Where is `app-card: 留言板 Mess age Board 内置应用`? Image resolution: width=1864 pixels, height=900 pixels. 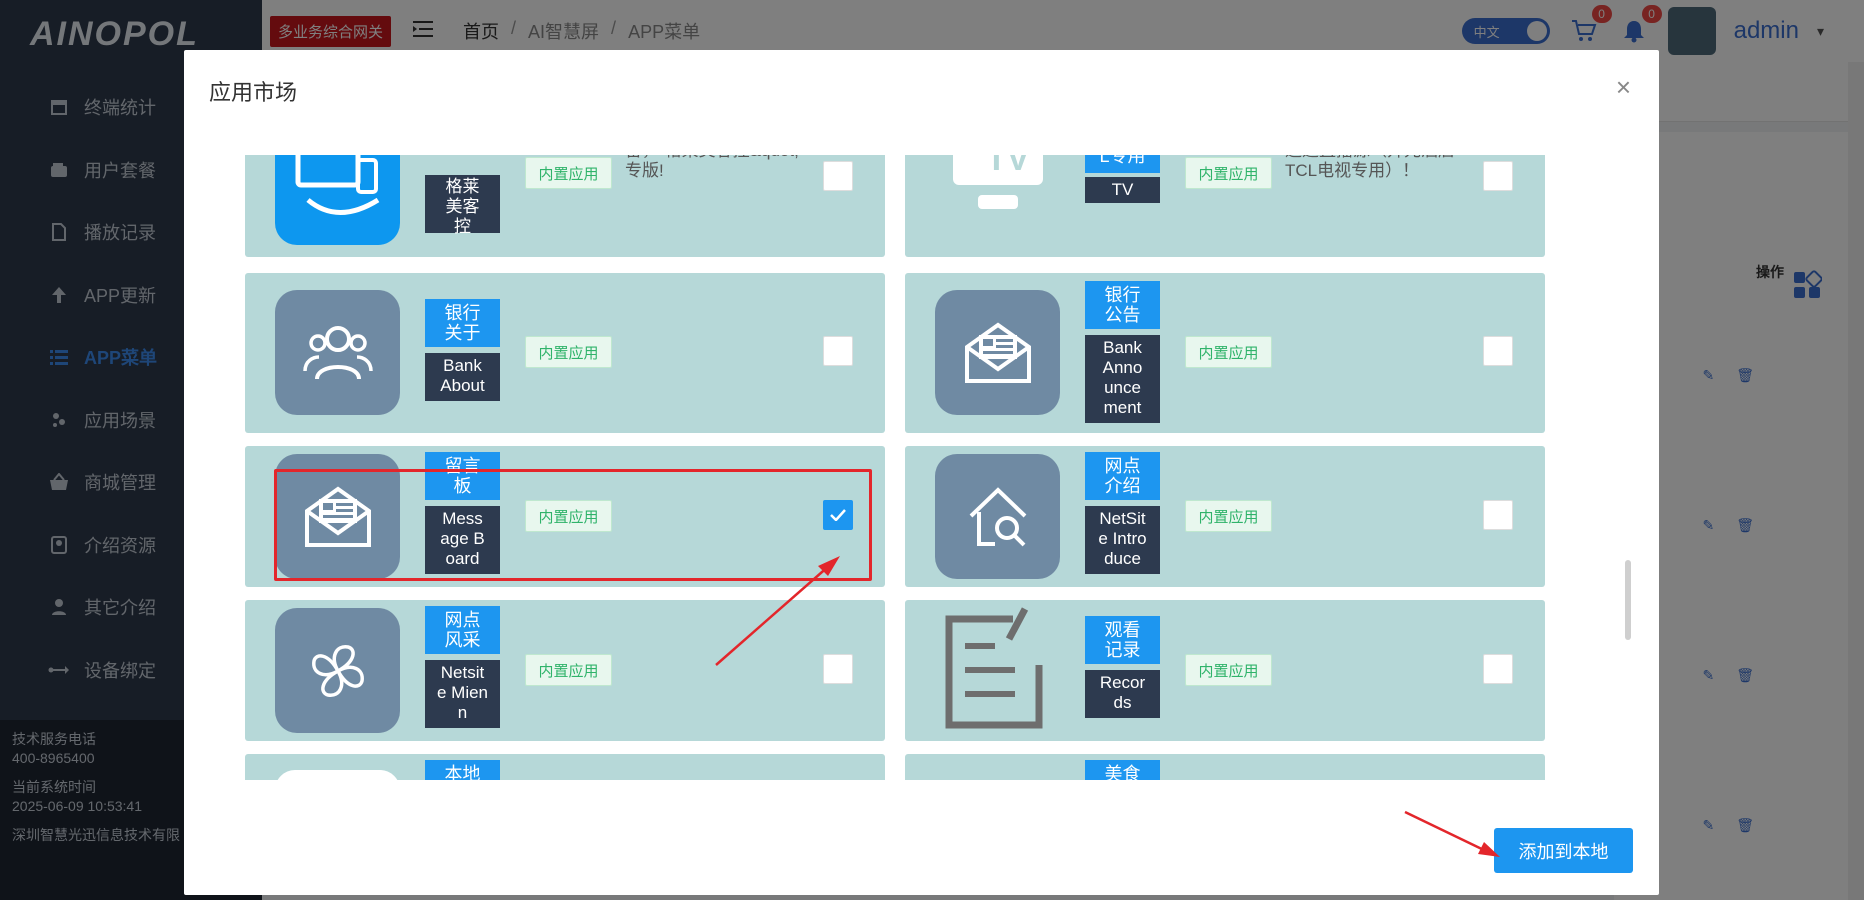 app-card: 留言板 Mess age Board 内置应用 is located at coordinates (565, 516).